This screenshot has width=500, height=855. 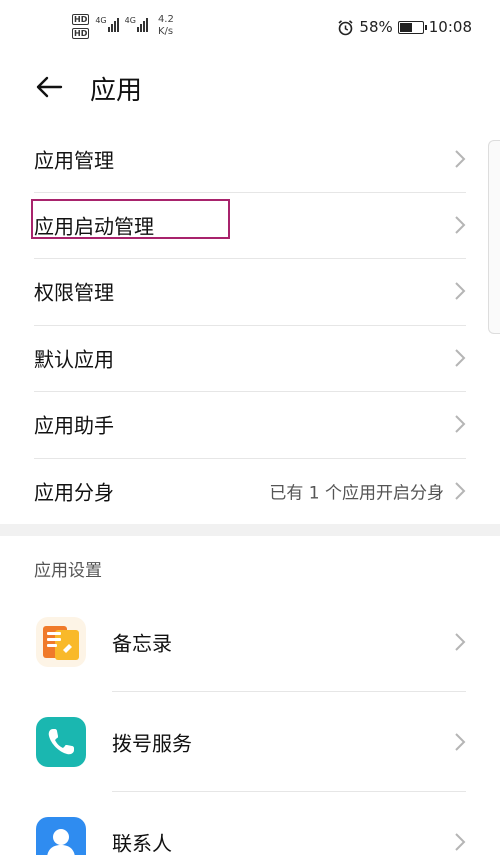 I want to click on signal-group-2: 4G, so click(x=136, y=24).